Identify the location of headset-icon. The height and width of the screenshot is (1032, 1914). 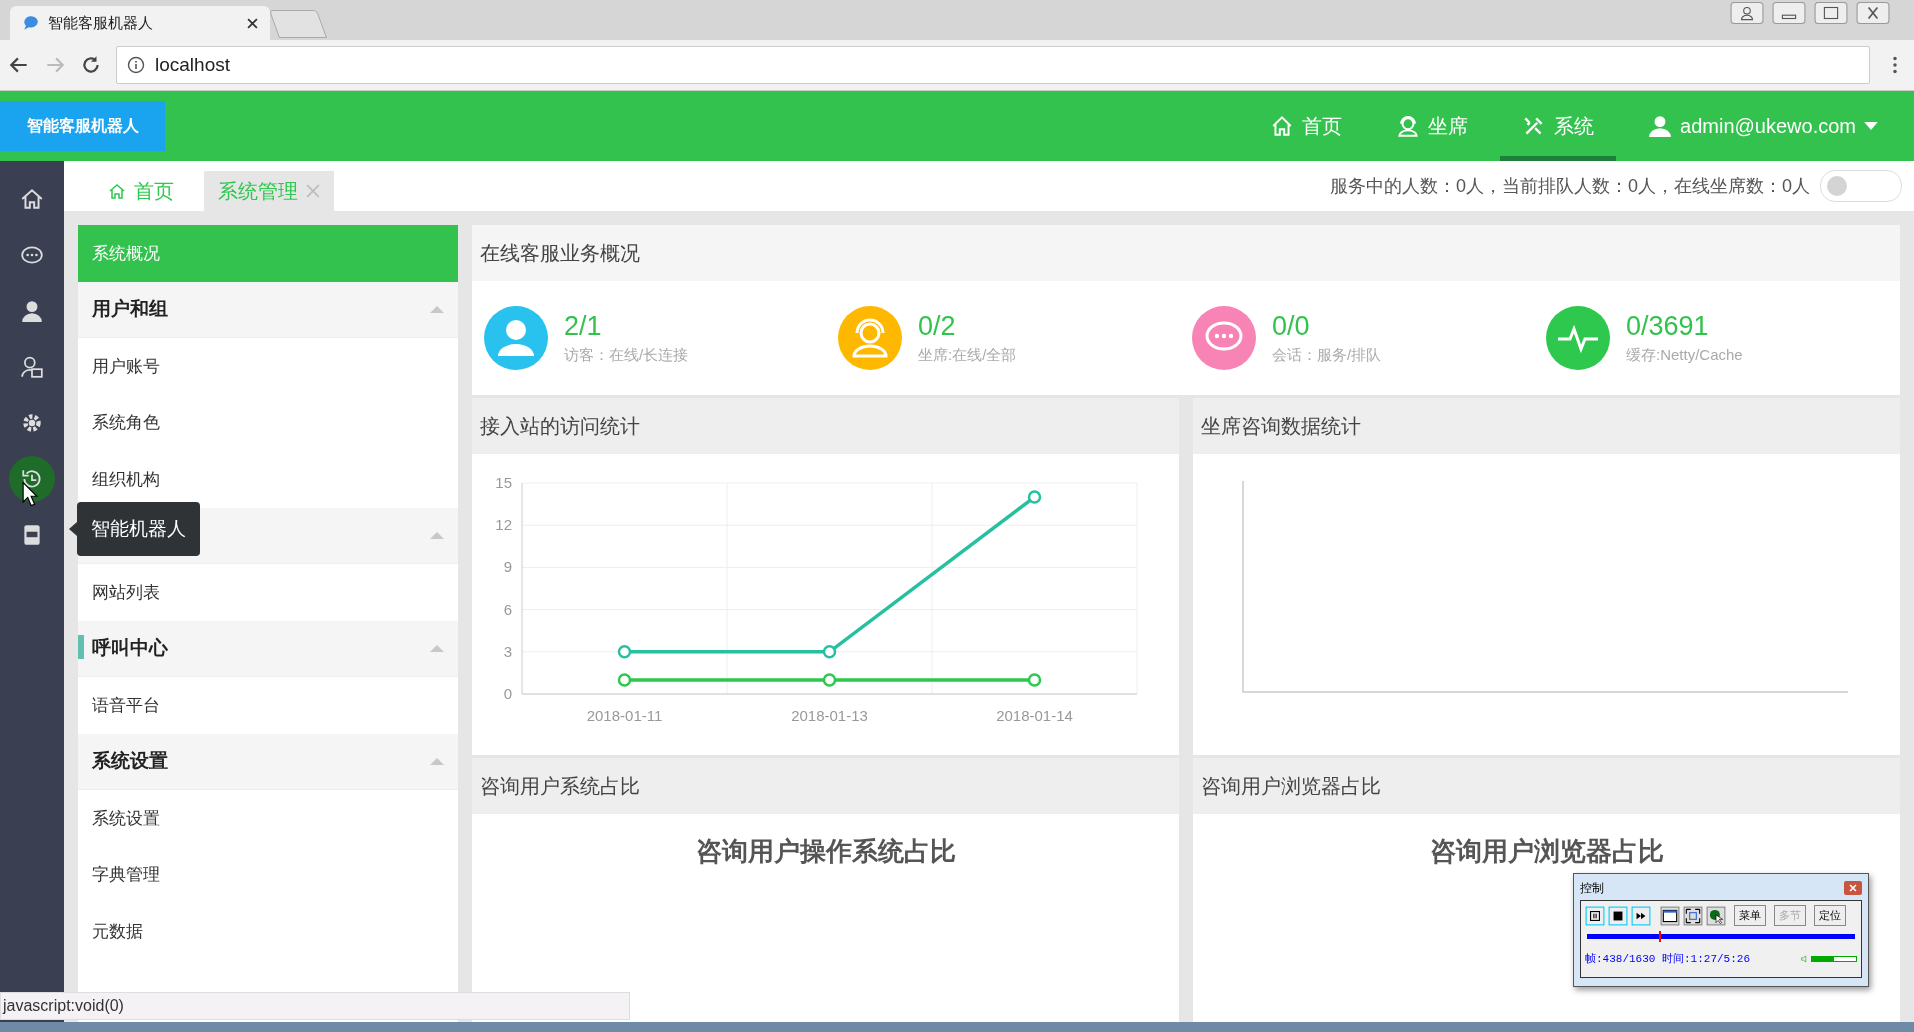
(1408, 126).